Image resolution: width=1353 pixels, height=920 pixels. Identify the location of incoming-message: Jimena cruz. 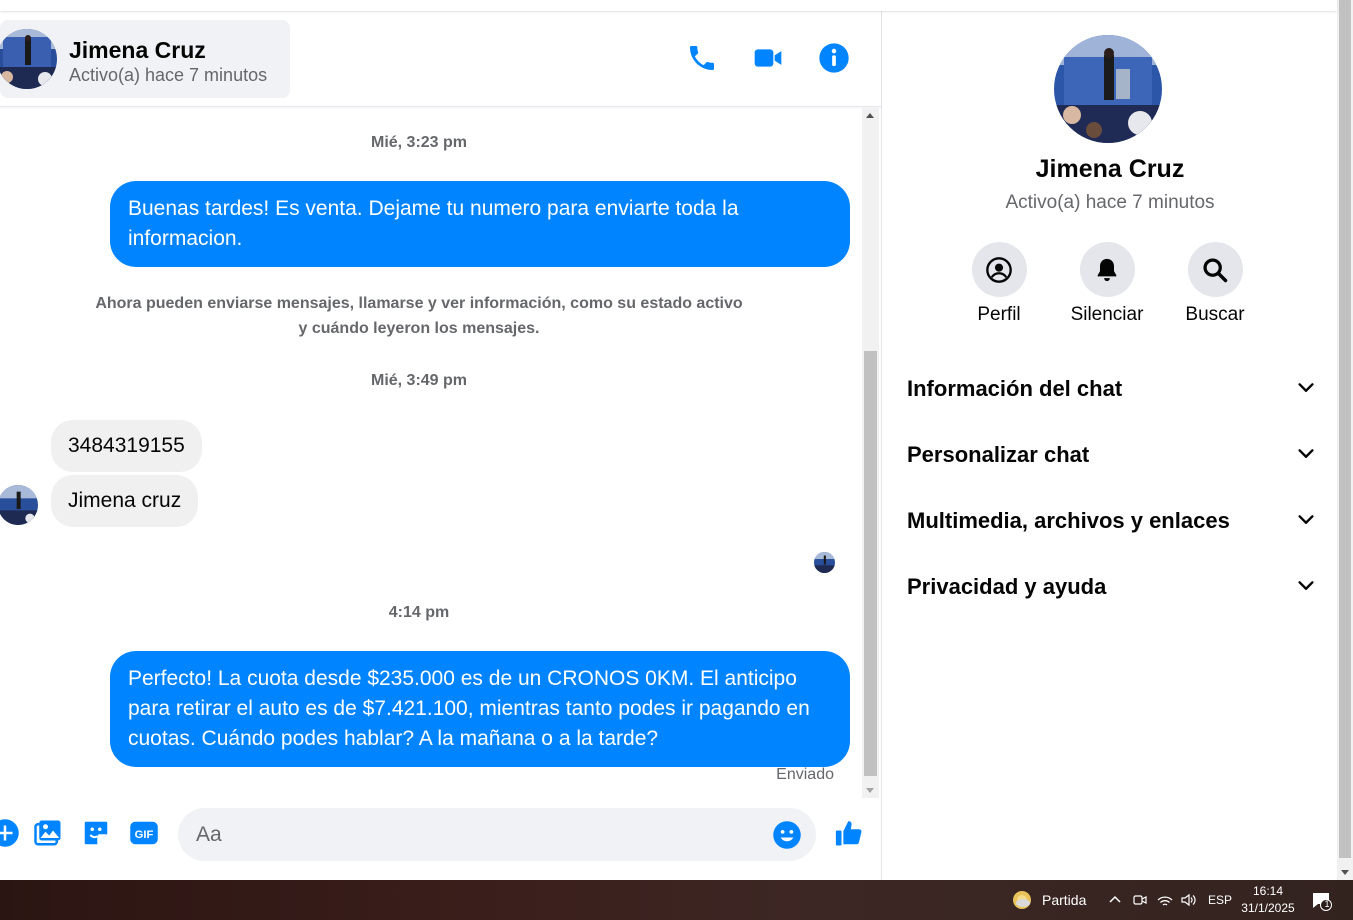
(125, 501).